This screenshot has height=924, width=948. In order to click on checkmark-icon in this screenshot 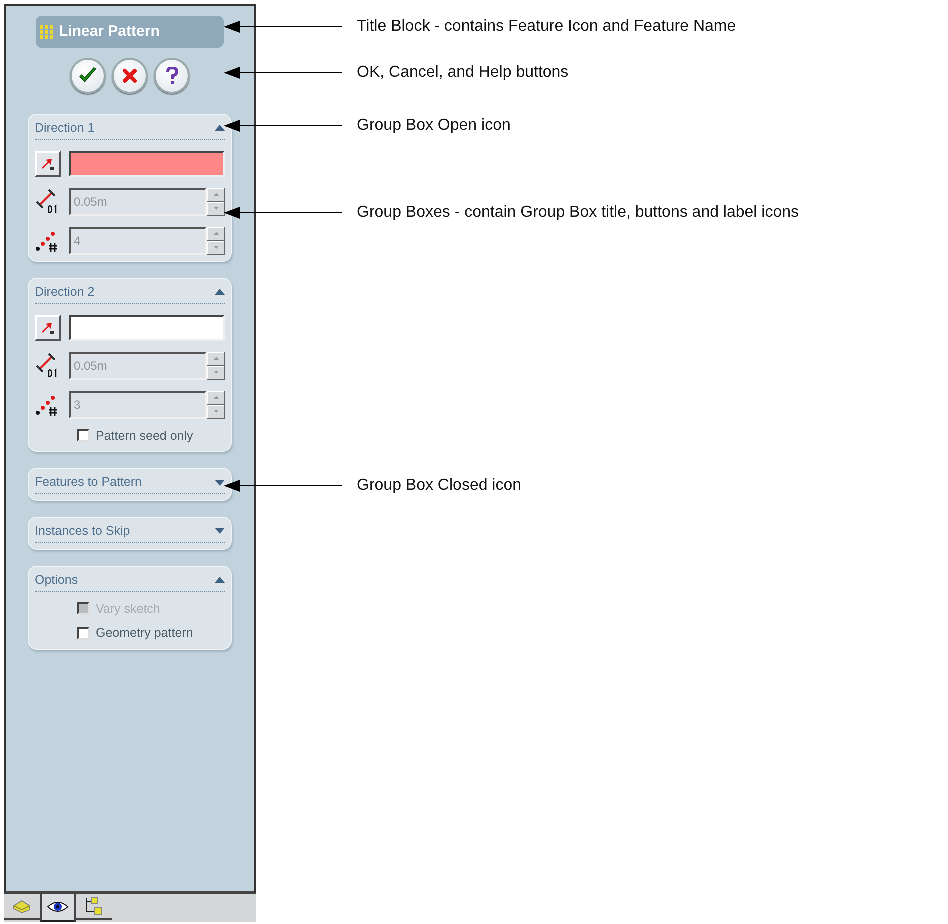, I will do `click(88, 76)`.